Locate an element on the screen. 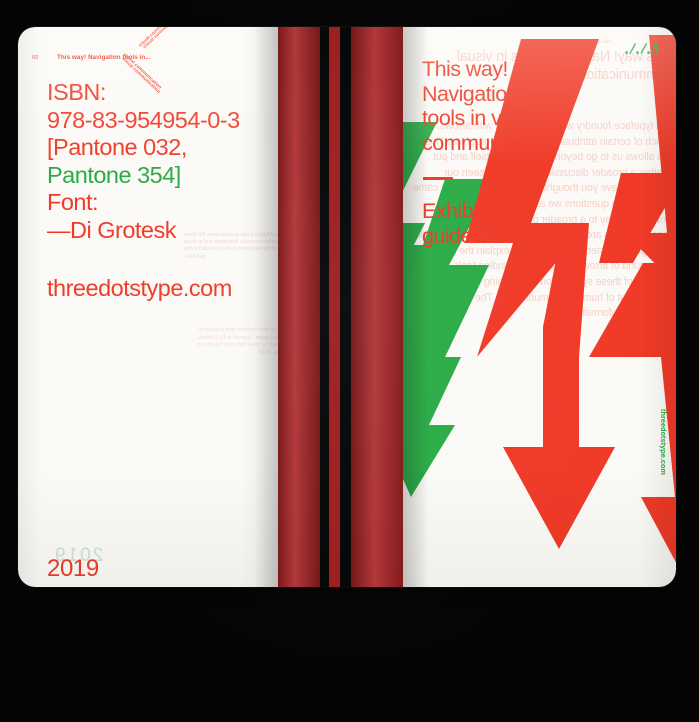 The image size is (699, 722). spine-band-right-shading is located at coordinates (377, 307).